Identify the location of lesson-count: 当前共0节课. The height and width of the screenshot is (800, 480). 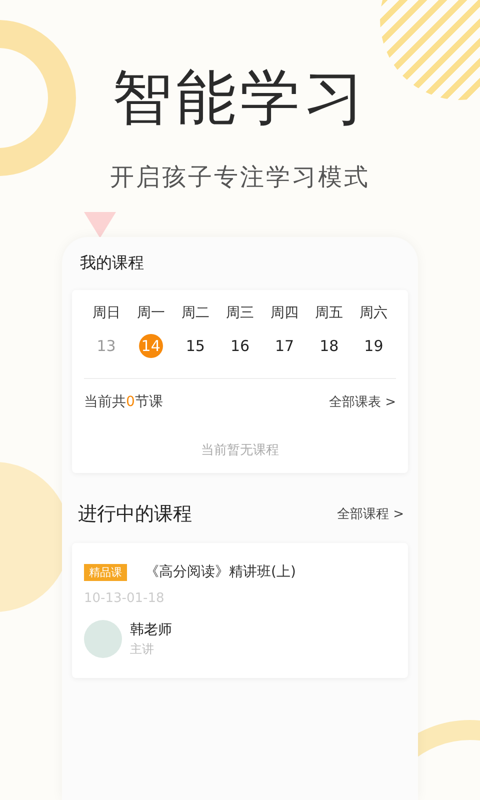
(123, 402).